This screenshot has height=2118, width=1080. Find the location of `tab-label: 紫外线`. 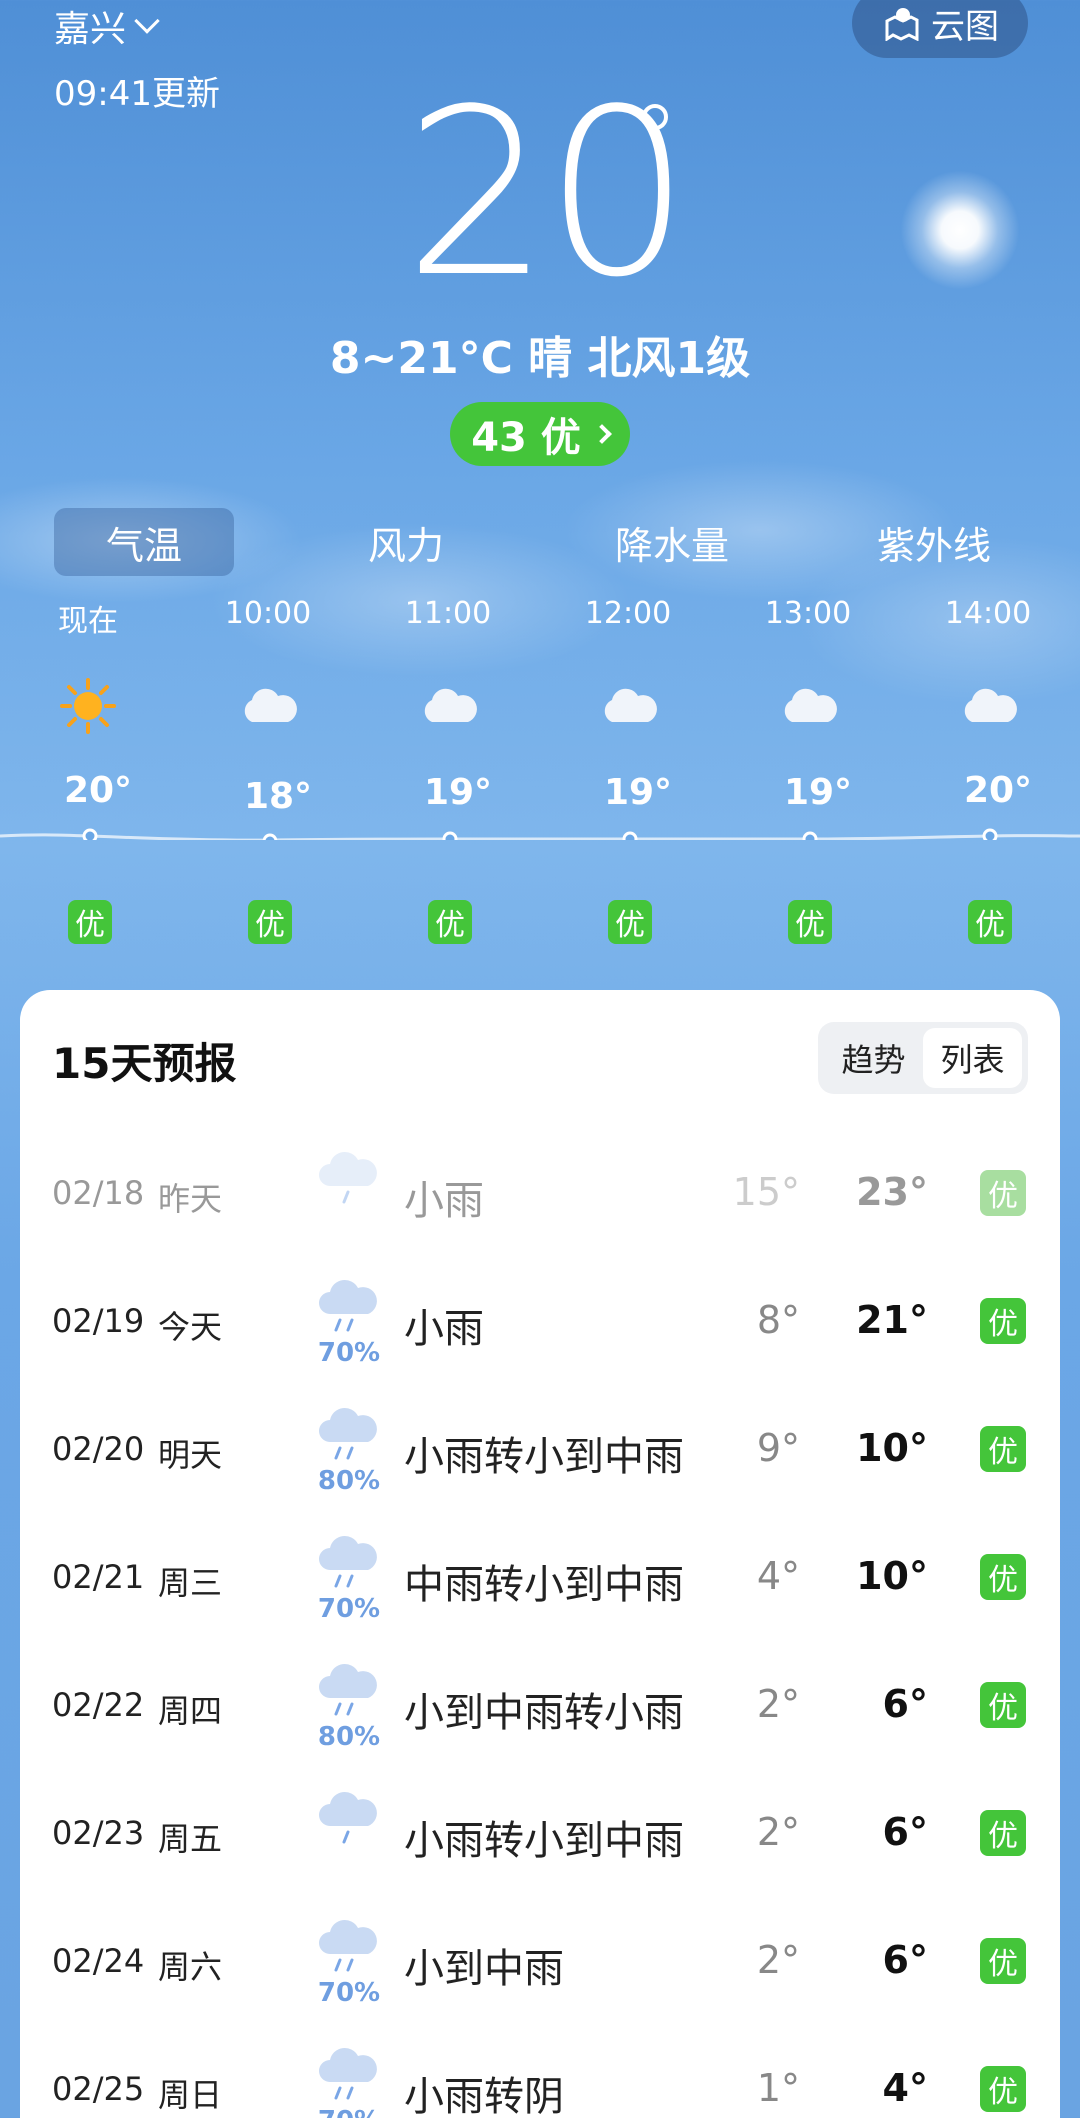

tab-label: 紫外线 is located at coordinates (933, 545).